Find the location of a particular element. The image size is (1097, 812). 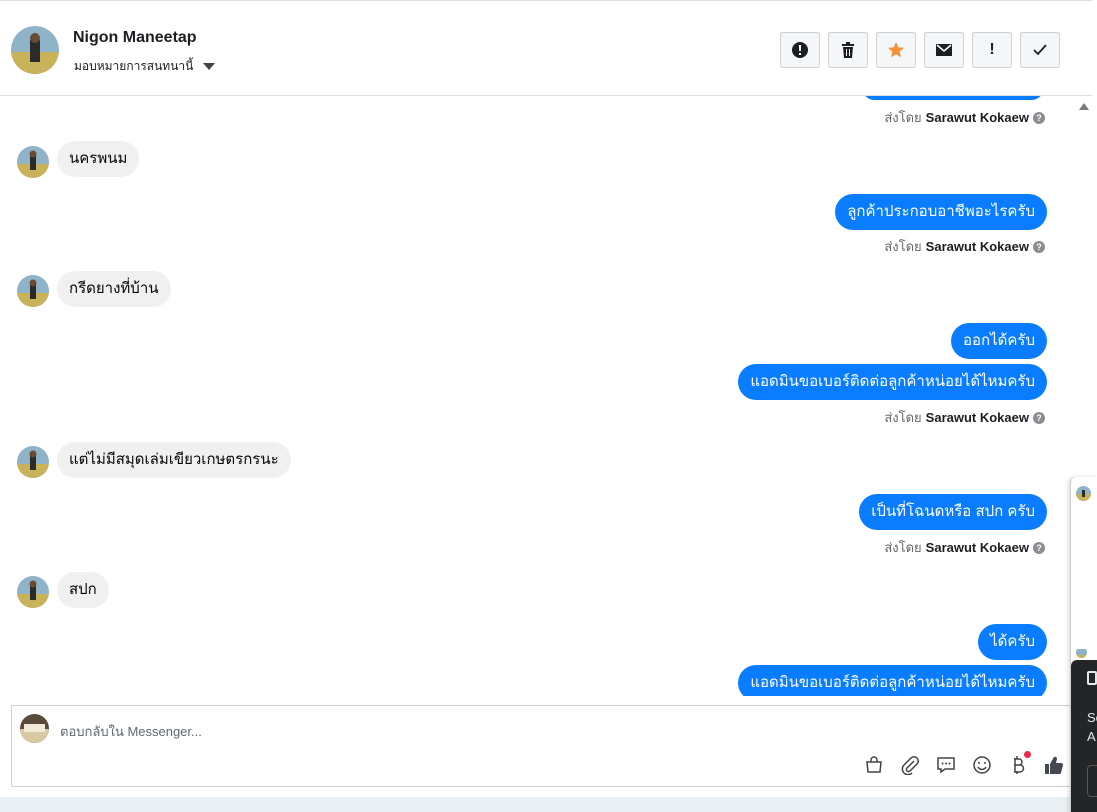

side-chat-panel: Se A is located at coordinates (1083, 644).